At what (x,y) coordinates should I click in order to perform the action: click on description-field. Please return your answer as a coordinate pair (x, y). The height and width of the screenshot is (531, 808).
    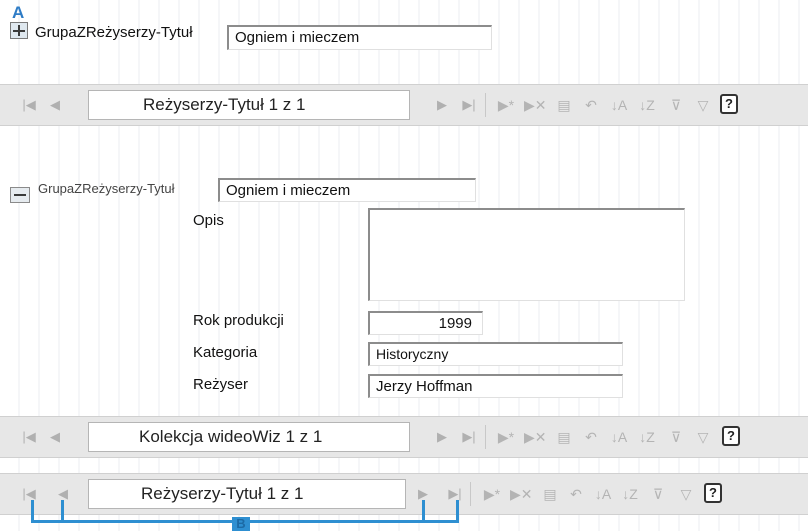
    Looking at the image, I should click on (526, 254).